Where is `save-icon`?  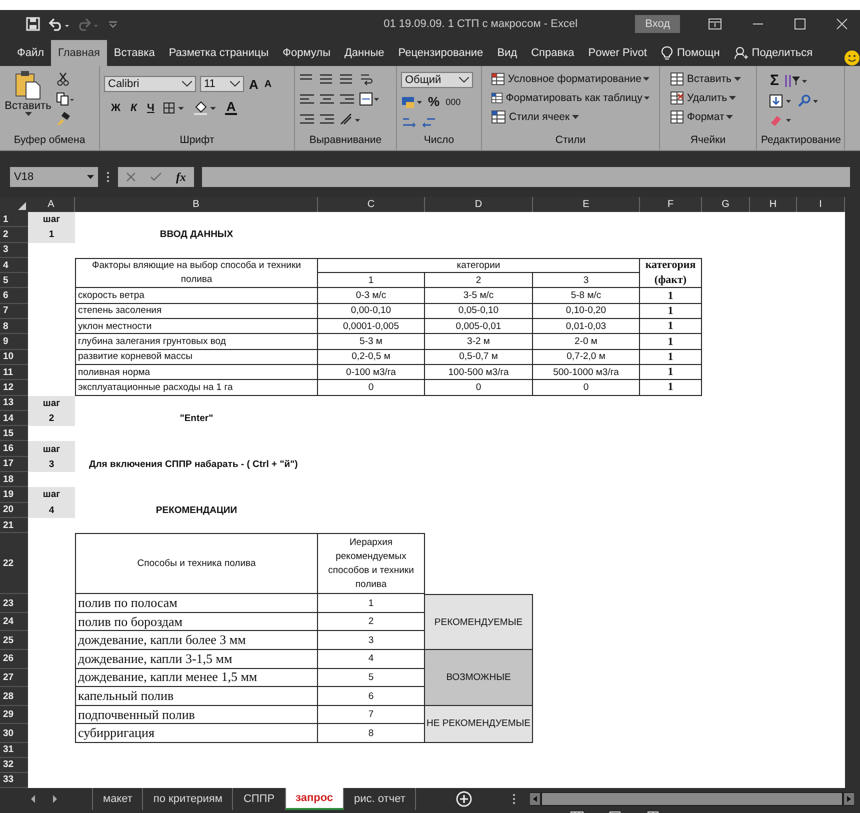 save-icon is located at coordinates (33, 24).